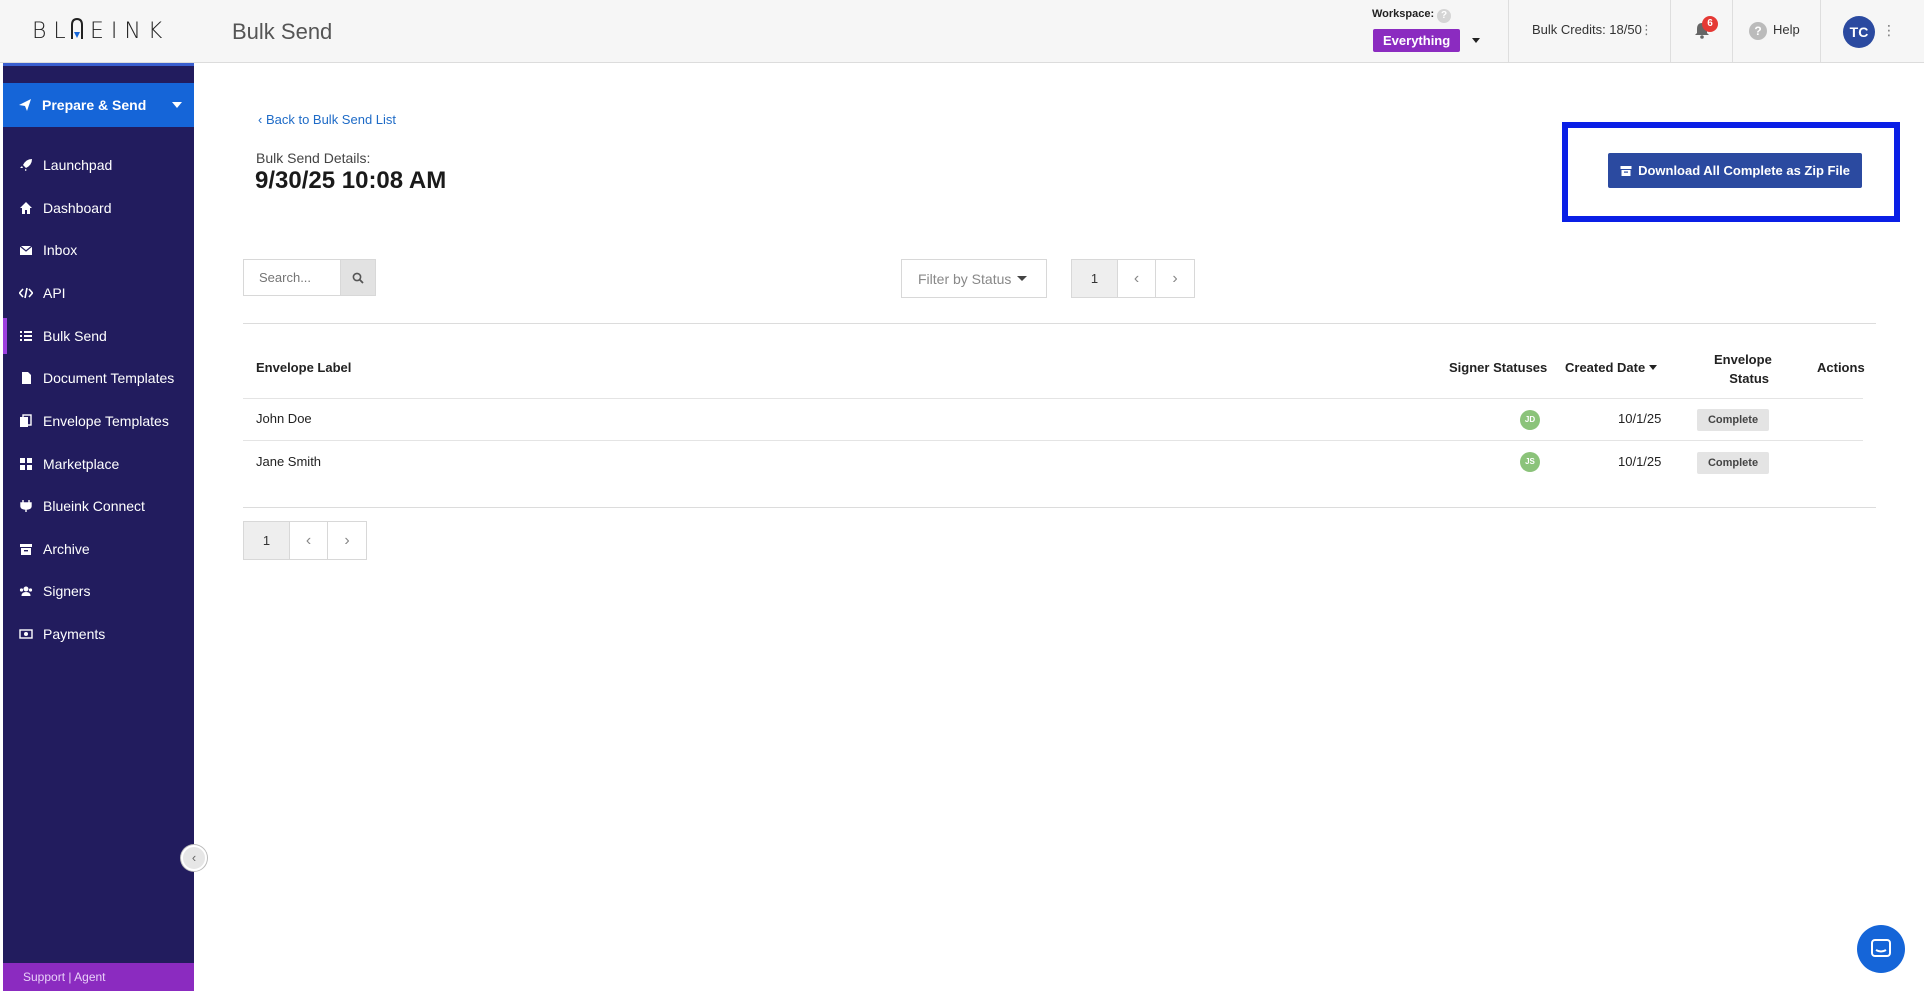  I want to click on chat-icon, so click(1881, 948).